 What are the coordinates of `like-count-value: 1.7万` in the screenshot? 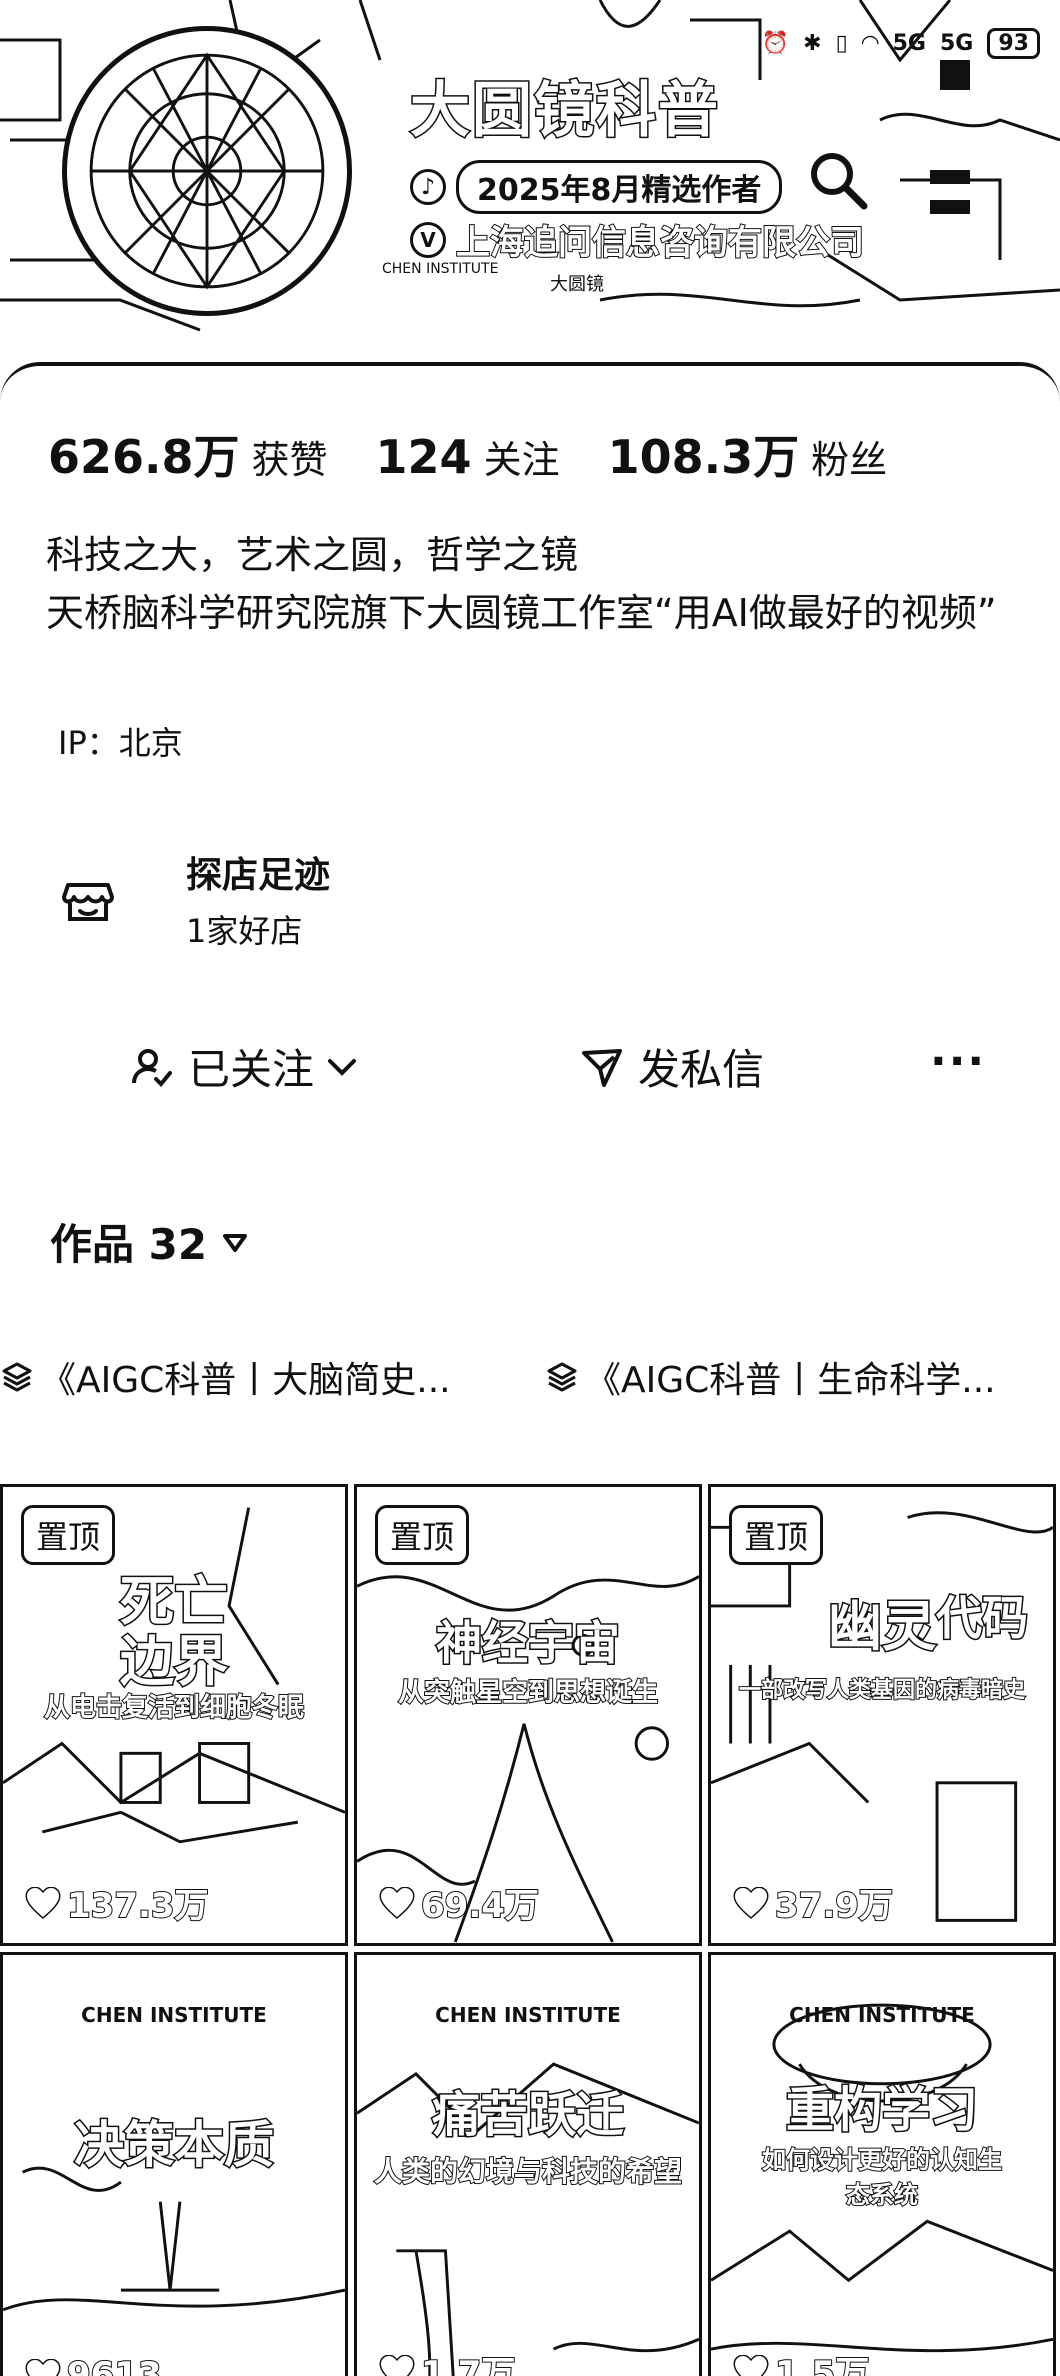 It's located at (468, 2364).